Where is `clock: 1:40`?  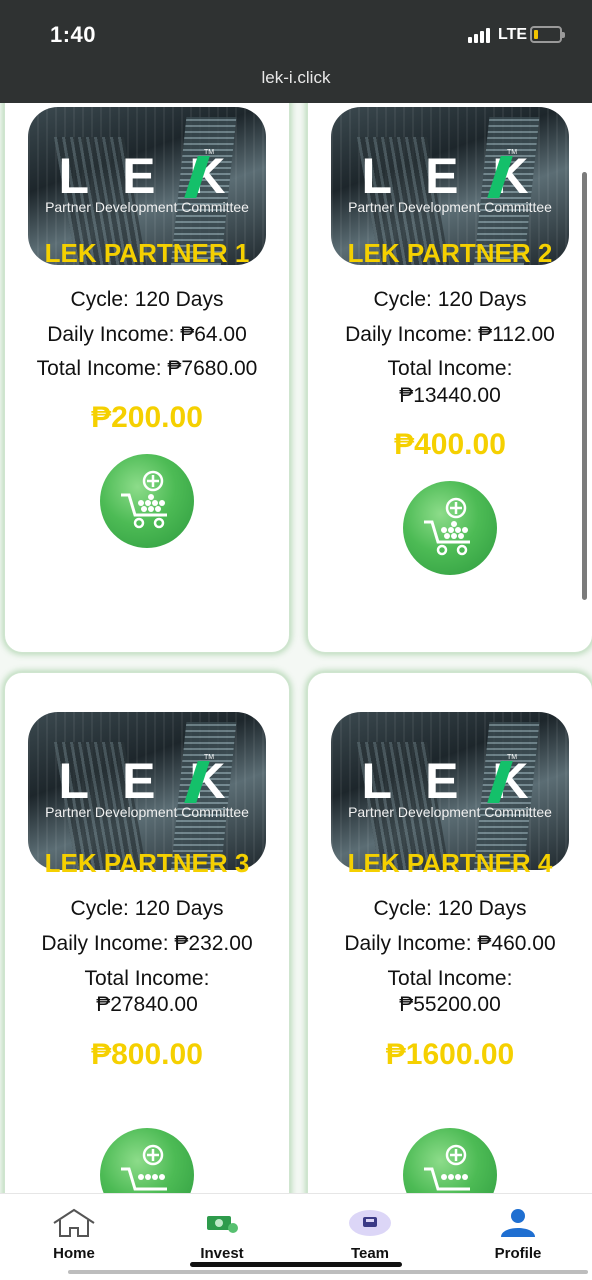 clock: 1:40 is located at coordinates (73, 34).